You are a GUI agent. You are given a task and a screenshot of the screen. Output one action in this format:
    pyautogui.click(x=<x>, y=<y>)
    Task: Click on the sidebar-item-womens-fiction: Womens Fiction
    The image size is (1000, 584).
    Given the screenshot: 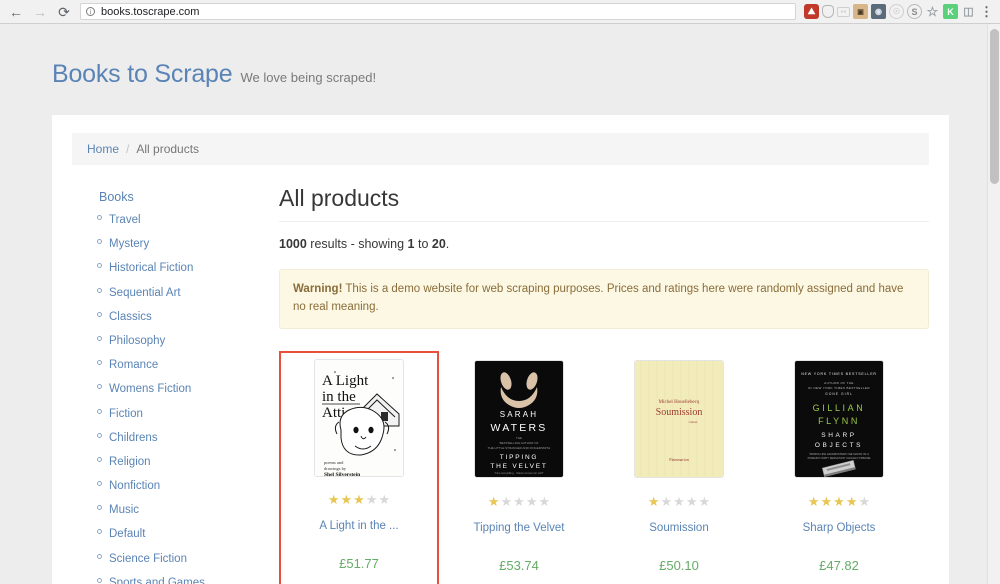 What is the action you would take?
    pyautogui.click(x=173, y=388)
    